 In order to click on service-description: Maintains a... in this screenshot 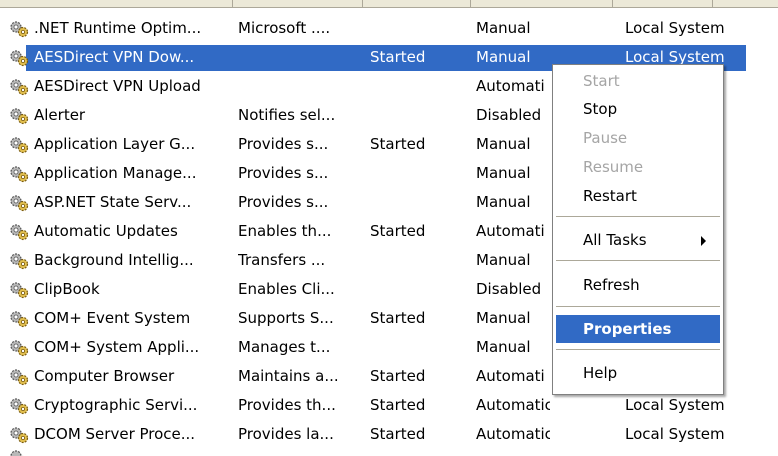, I will do `click(288, 376)`.